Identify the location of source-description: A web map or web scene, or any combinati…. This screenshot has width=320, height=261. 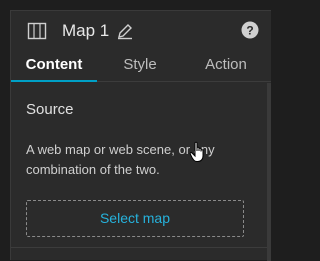
(120, 159).